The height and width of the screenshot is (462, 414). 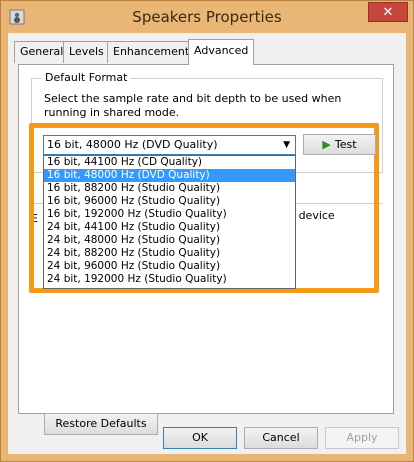 What do you see at coordinates (169, 240) in the screenshot?
I see `format-option: 24 bit, 48000 Hz (Studio Quality)` at bounding box center [169, 240].